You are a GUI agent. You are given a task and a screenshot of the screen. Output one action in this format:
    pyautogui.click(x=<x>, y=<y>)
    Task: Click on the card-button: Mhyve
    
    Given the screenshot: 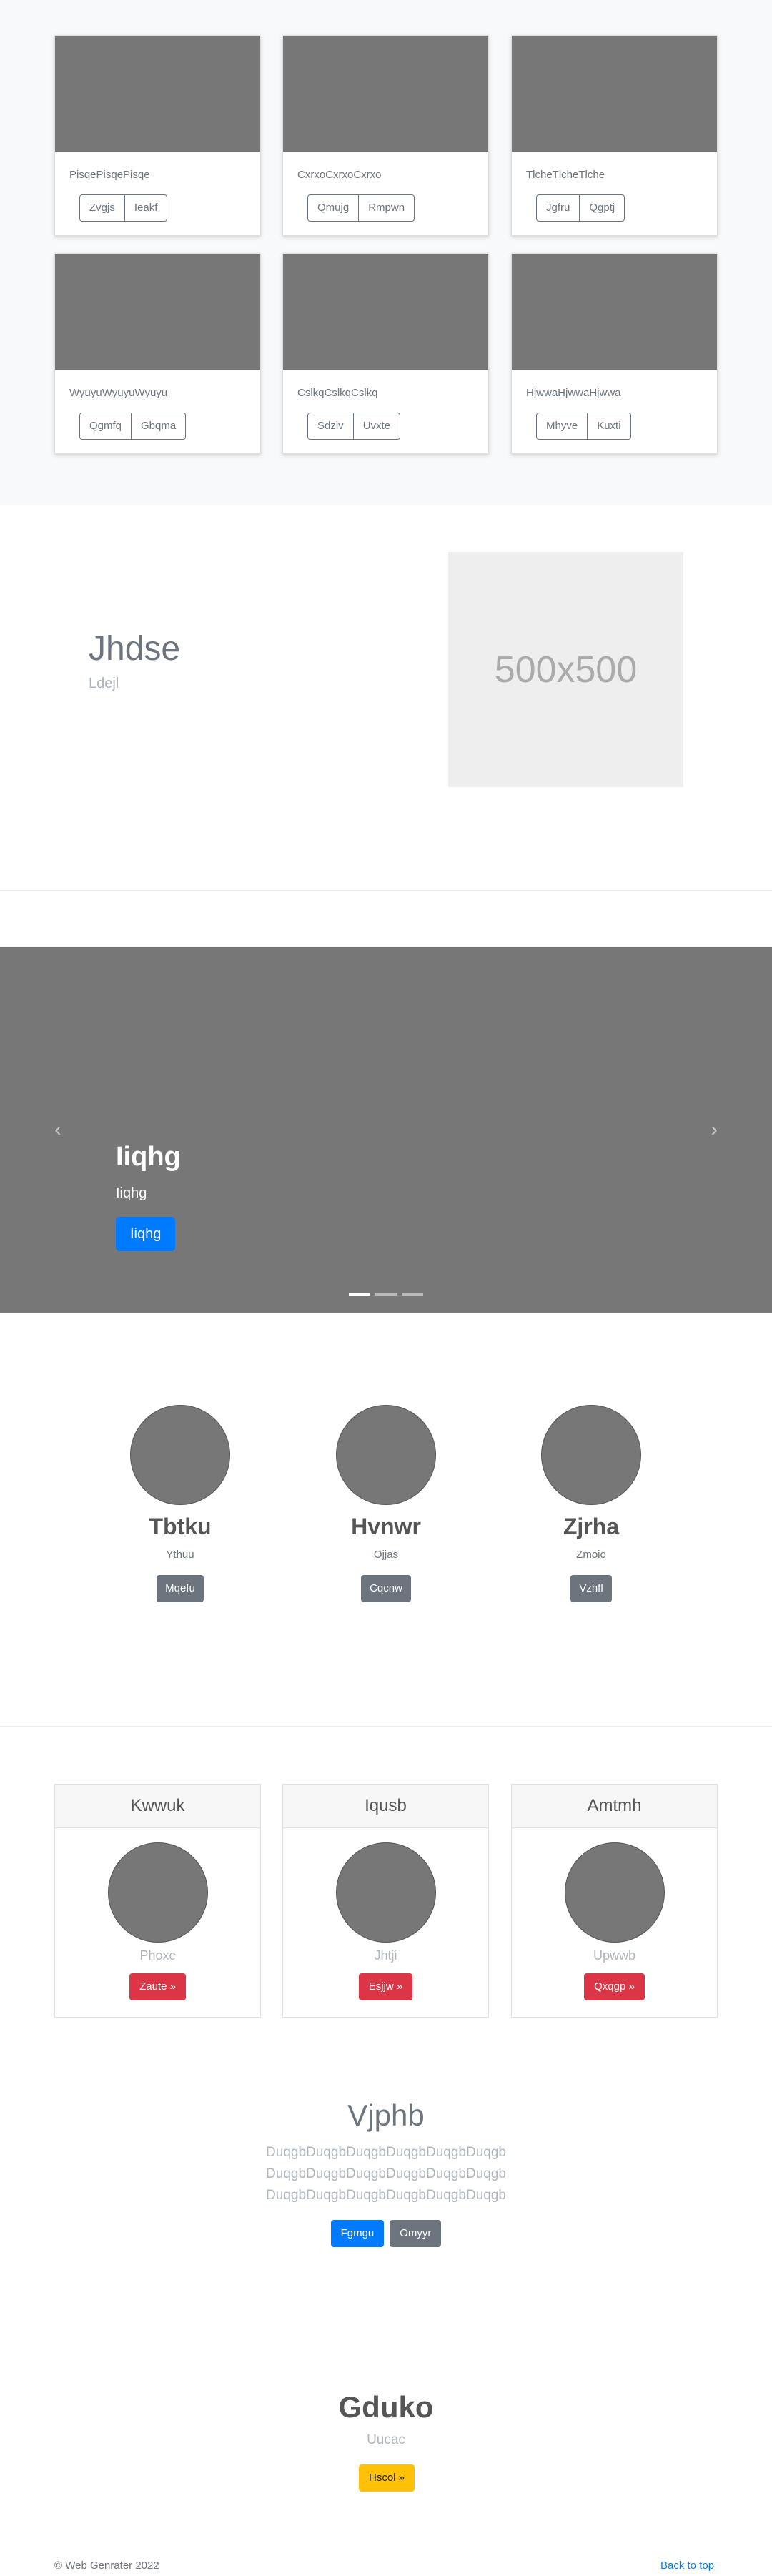 What is the action you would take?
    pyautogui.click(x=562, y=426)
    